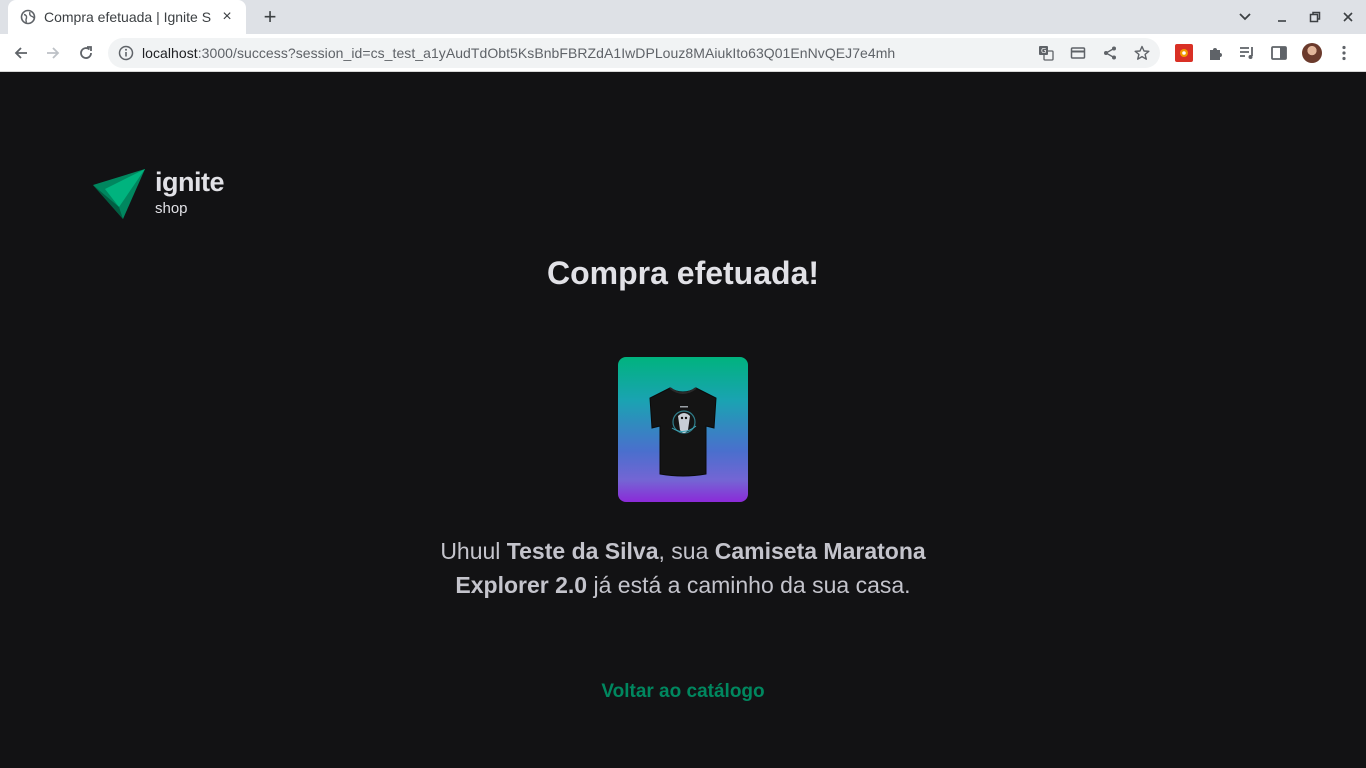 The width and height of the screenshot is (1366, 768). What do you see at coordinates (1282, 17) in the screenshot?
I see `minimize-icon` at bounding box center [1282, 17].